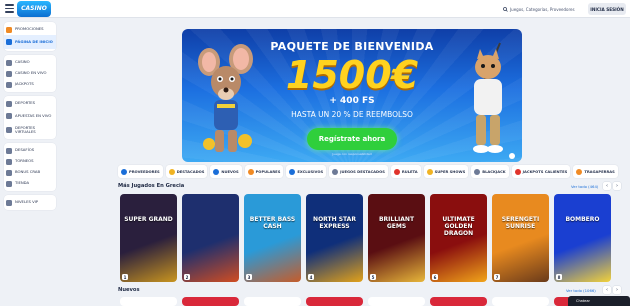  Describe the element at coordinates (125, 277) in the screenshot. I see `game-rank: 1` at that location.